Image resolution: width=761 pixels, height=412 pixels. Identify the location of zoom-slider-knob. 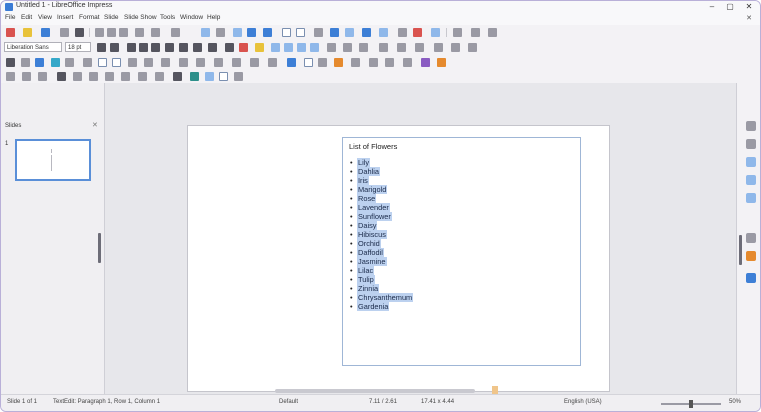
(691, 404).